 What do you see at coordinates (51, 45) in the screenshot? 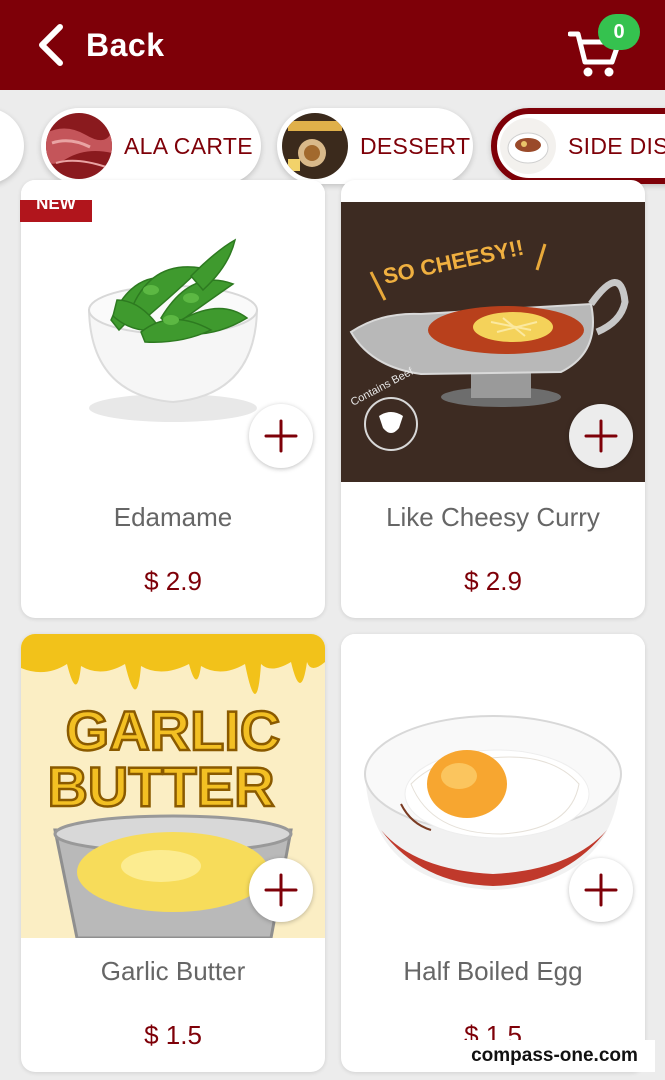
I see `chevron-left-icon` at bounding box center [51, 45].